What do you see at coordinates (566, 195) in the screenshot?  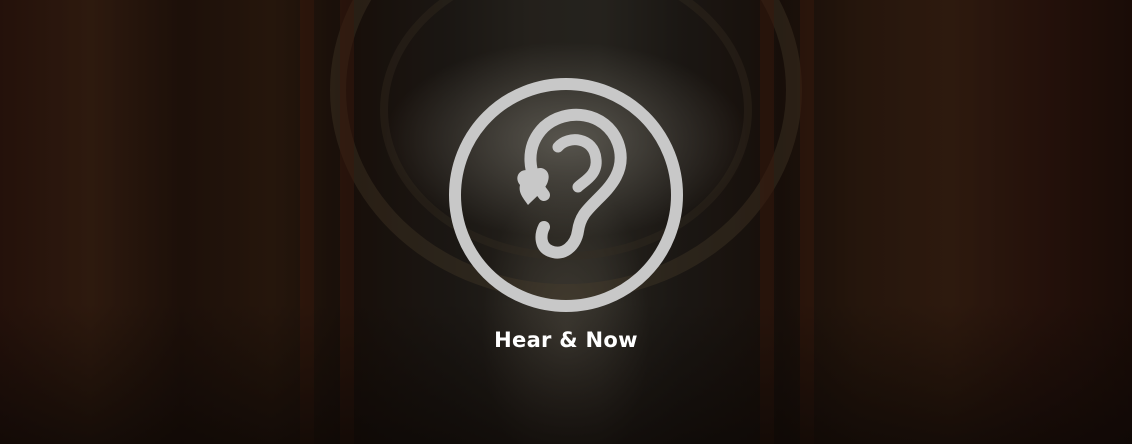 I see `ear-heart-icon` at bounding box center [566, 195].